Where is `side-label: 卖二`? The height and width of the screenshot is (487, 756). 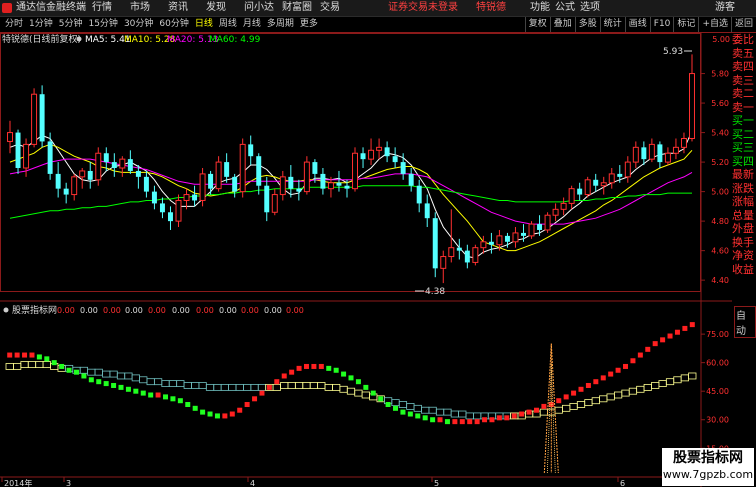
side-label: 卖二 is located at coordinates (743, 93).